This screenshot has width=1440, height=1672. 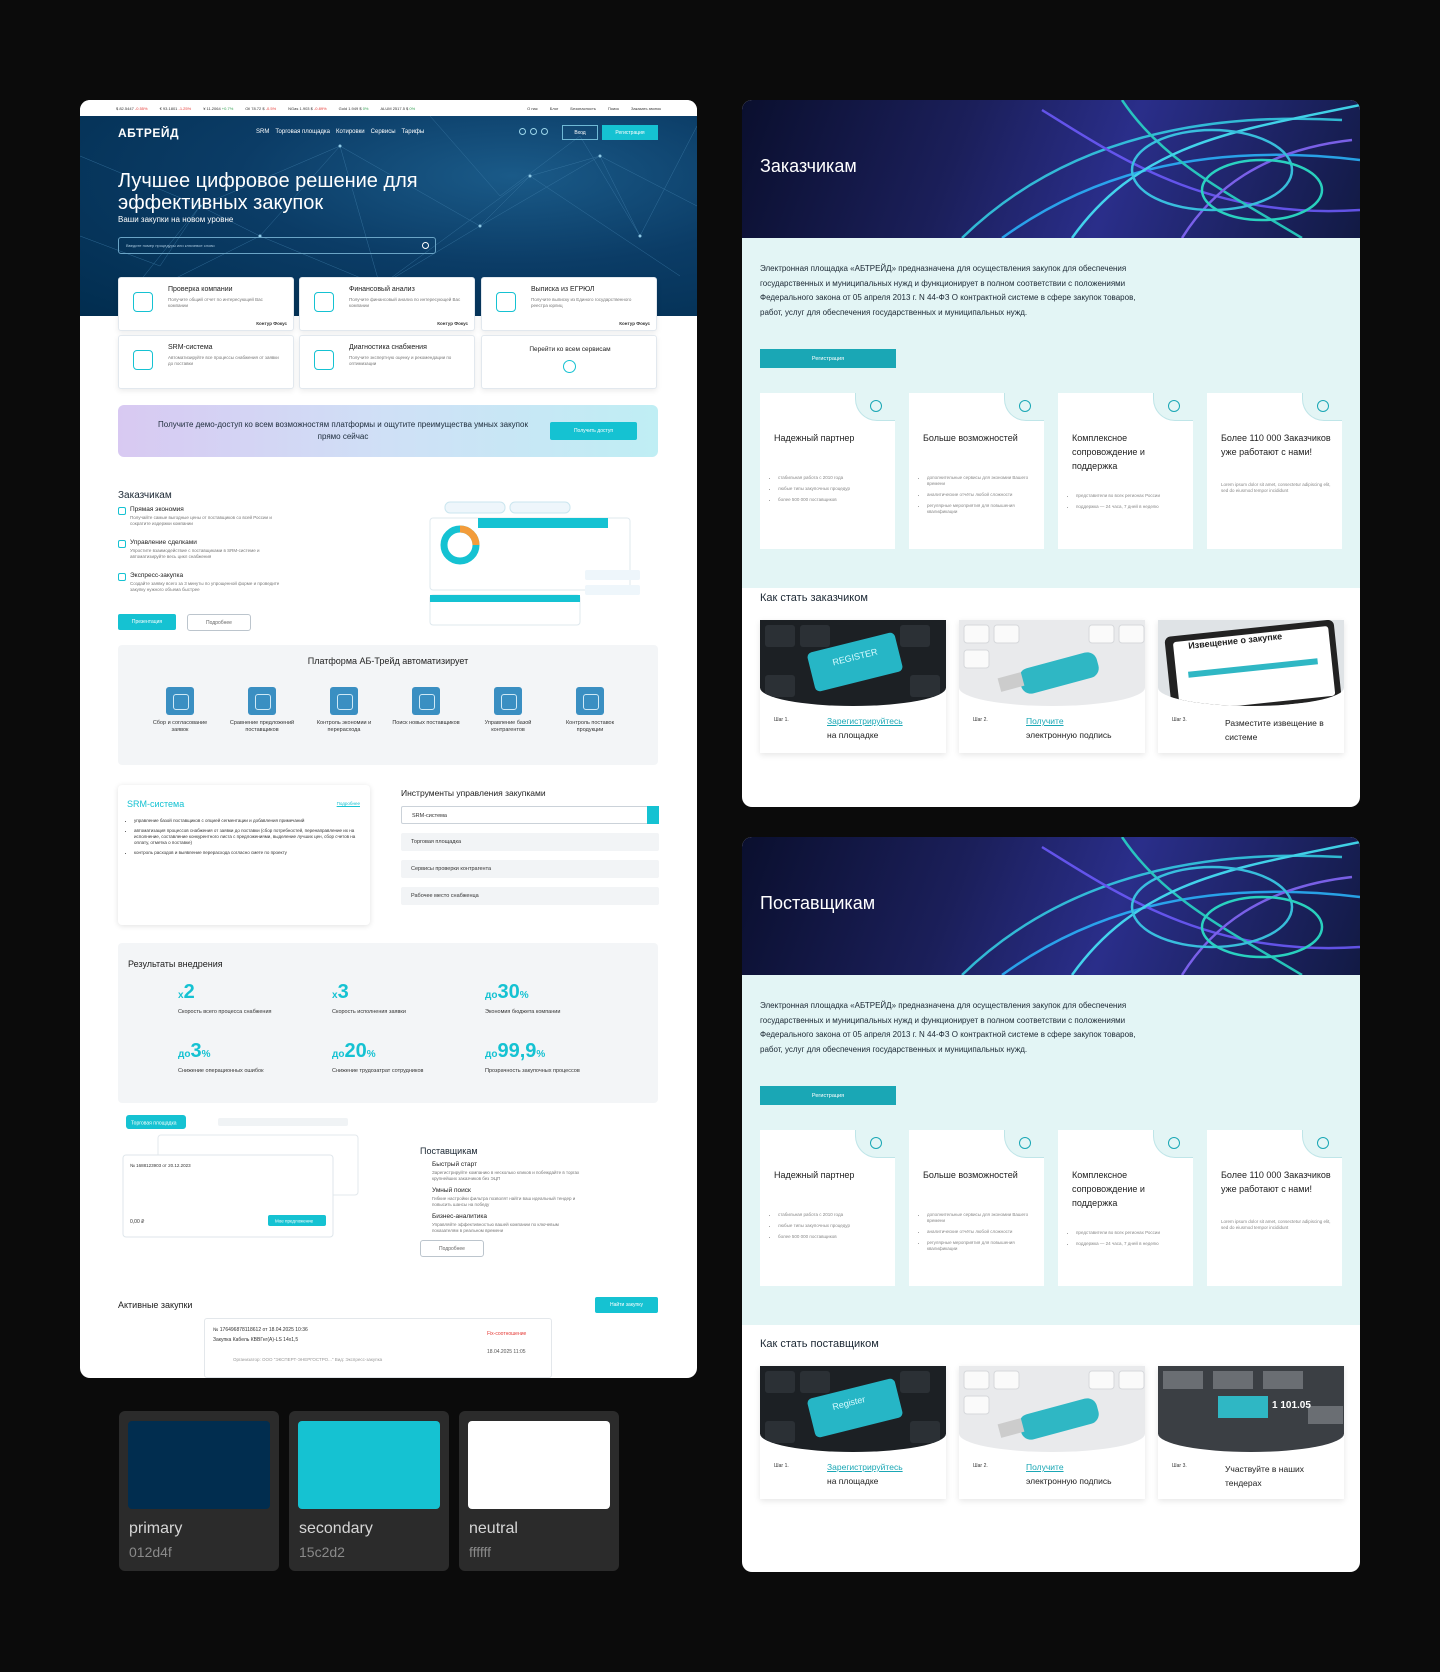 I want to click on suppliers-more-button: Подробнее, so click(x=452, y=1248).